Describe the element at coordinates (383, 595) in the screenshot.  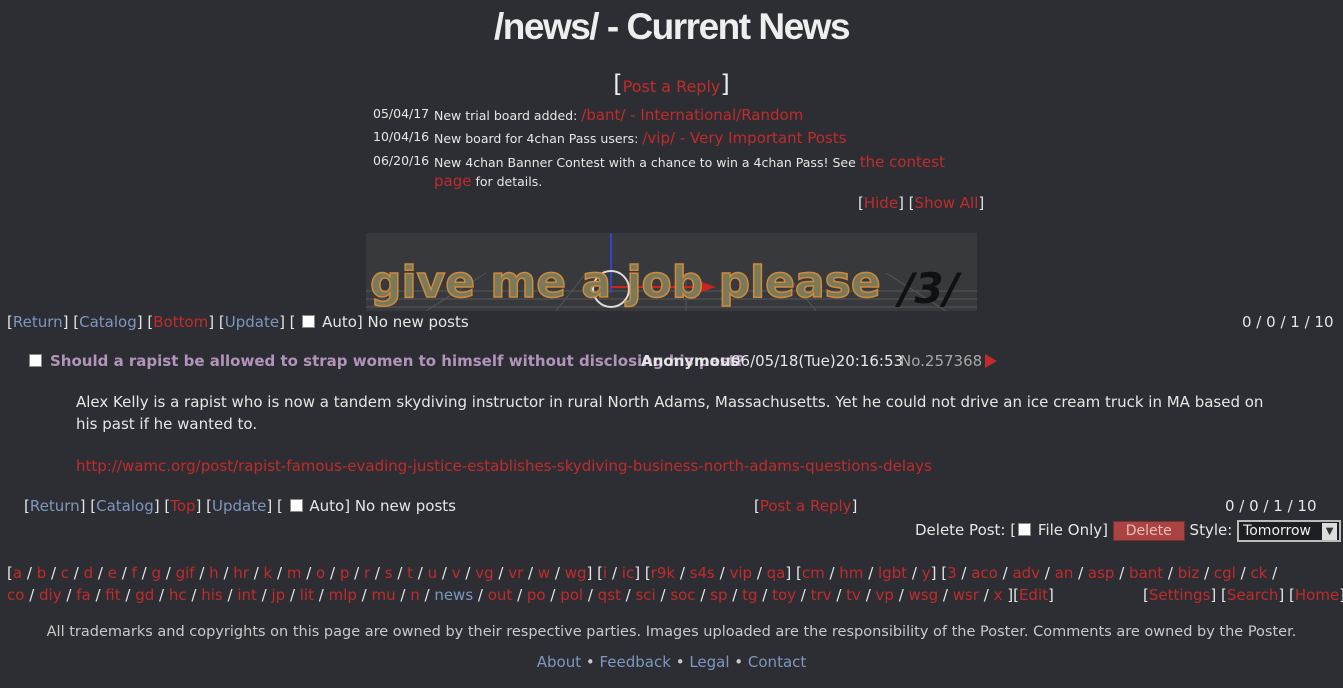
I see `board-link: mu` at that location.